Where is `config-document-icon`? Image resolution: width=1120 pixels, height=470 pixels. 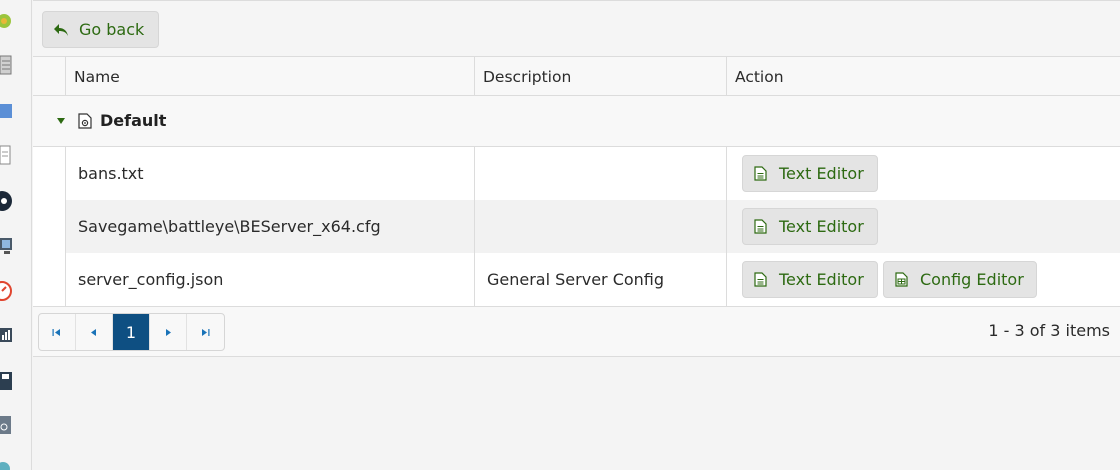
config-document-icon is located at coordinates (901, 279).